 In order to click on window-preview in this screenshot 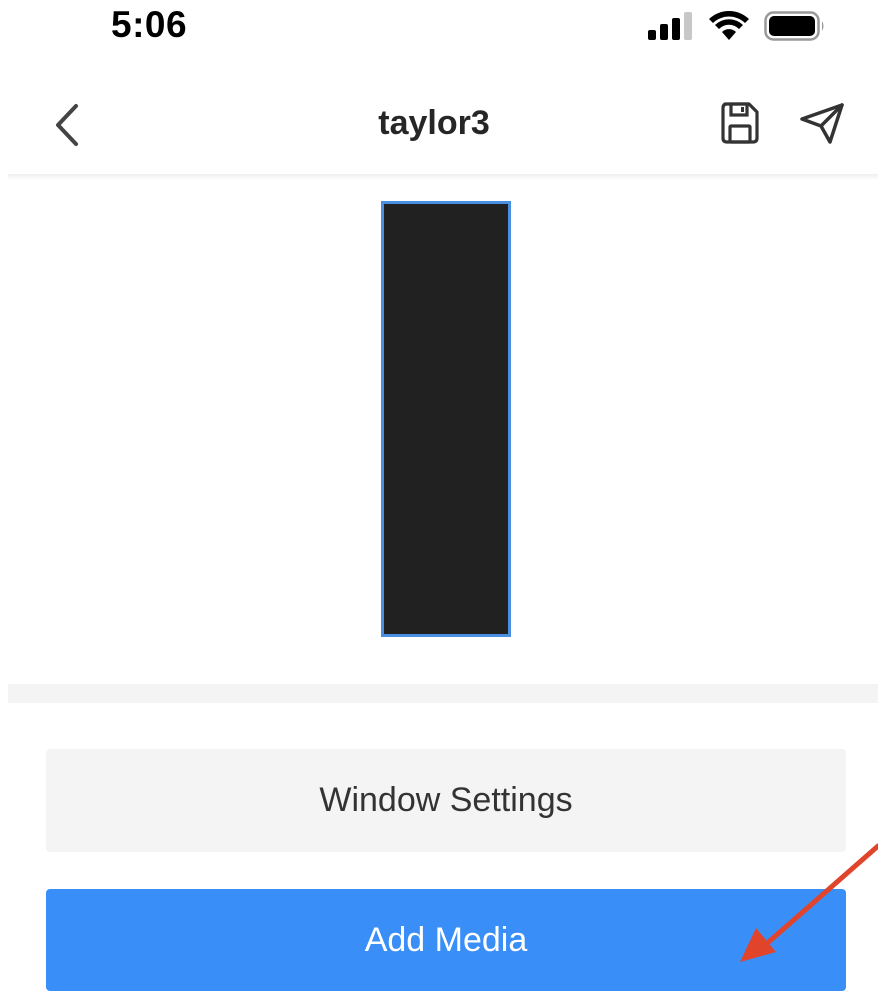, I will do `click(446, 419)`.